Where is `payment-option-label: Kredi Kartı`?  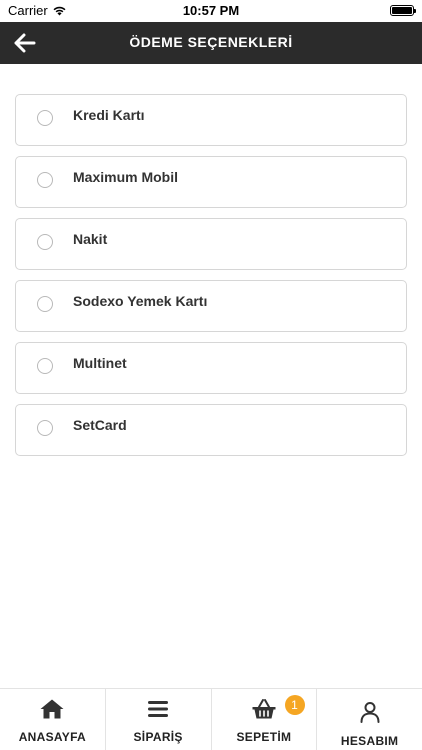 payment-option-label: Kredi Kartı is located at coordinates (109, 115).